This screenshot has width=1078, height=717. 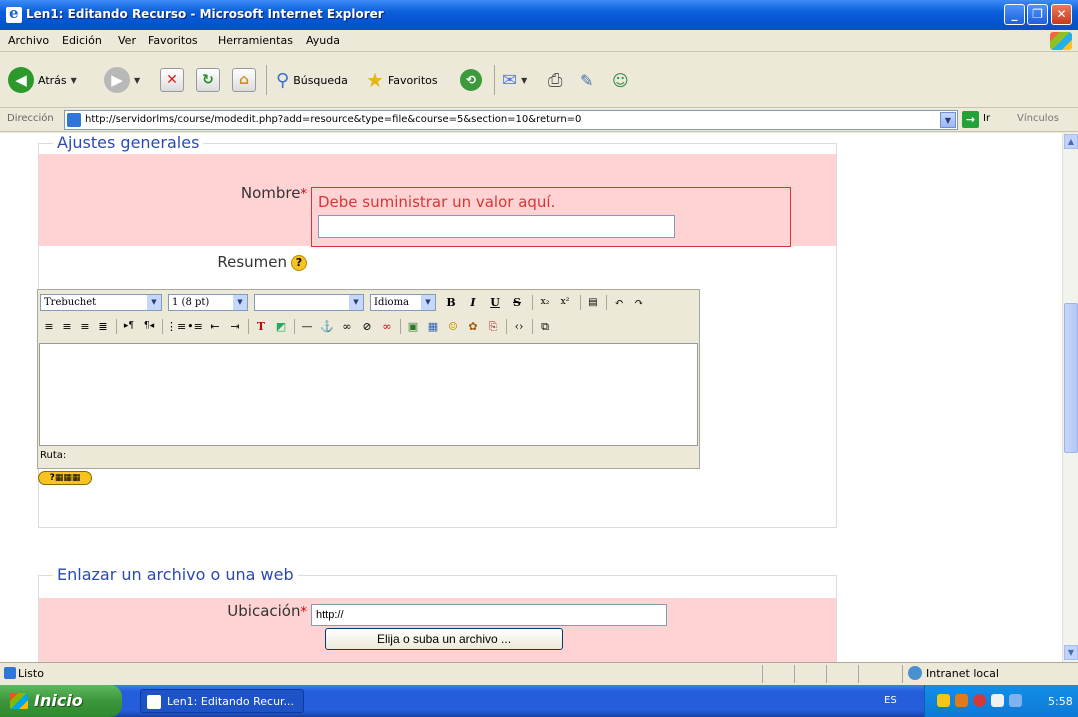 I want to click on messenger-button: ☺, so click(x=620, y=80).